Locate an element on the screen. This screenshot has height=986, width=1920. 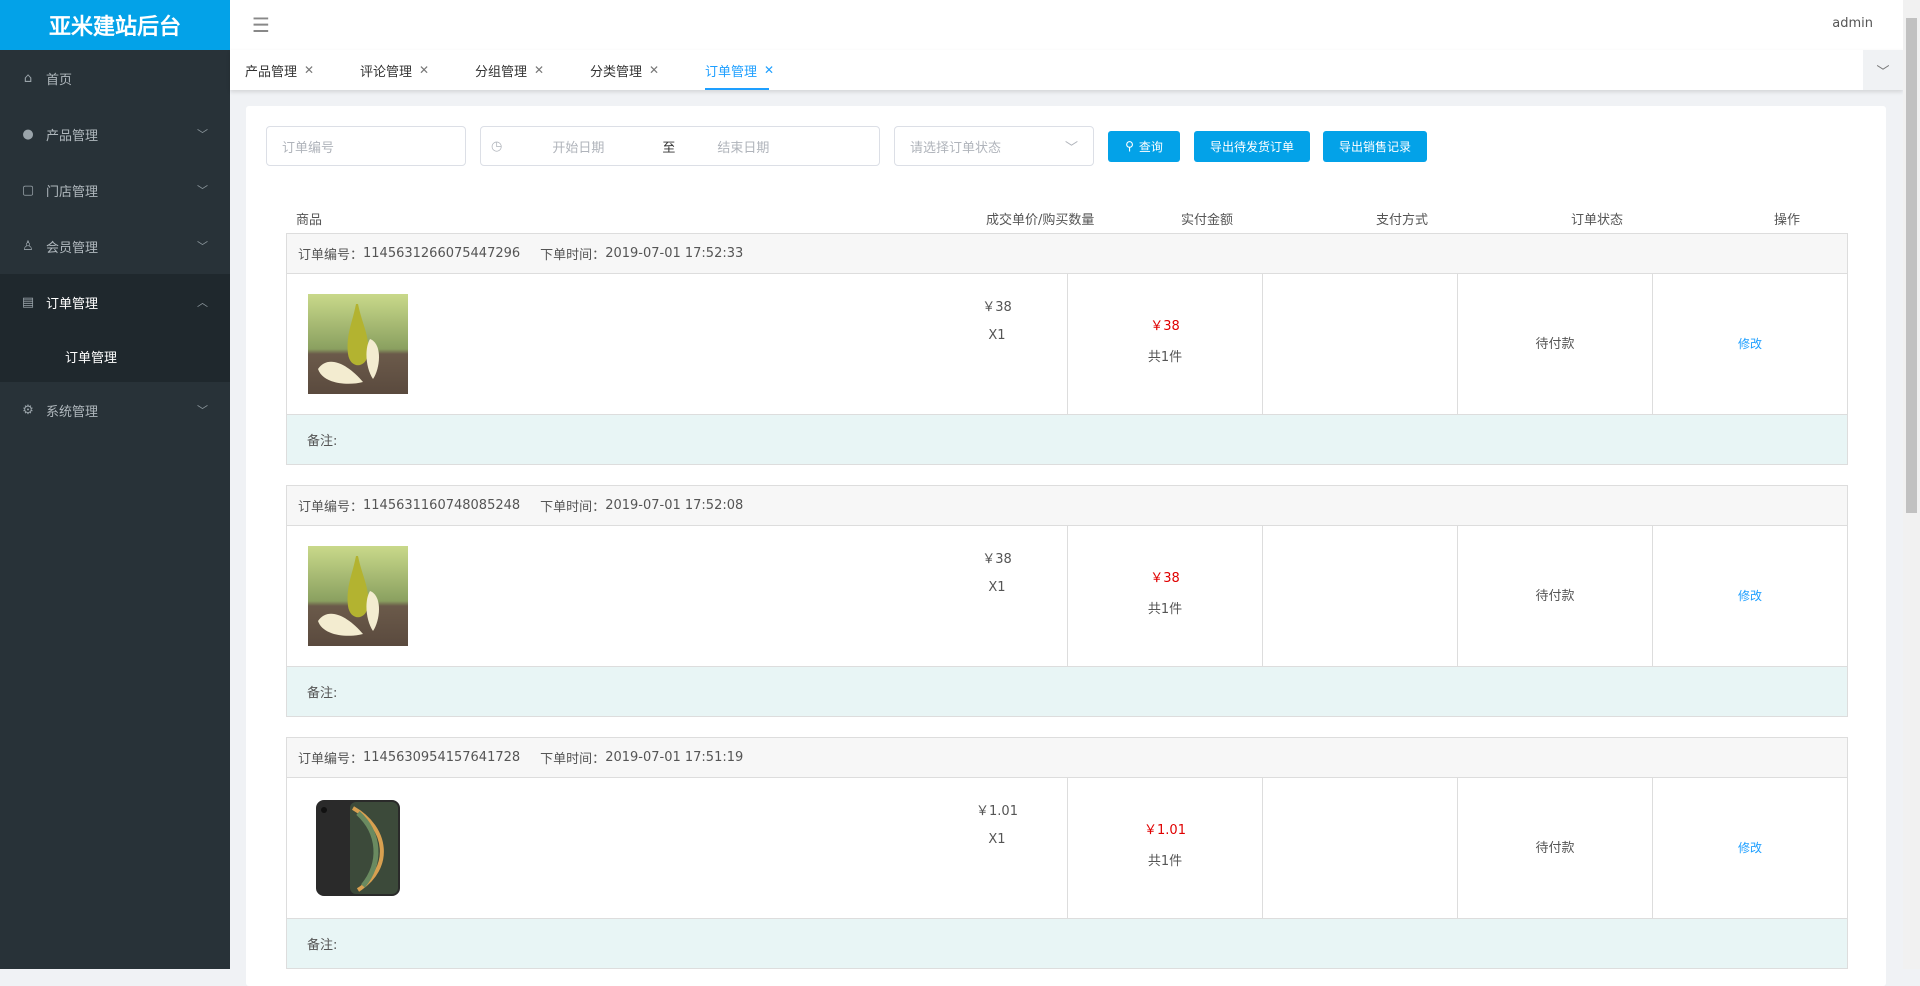
sidebar-item-stores: ▢ 门店管理 ﹀ is located at coordinates (115, 190).